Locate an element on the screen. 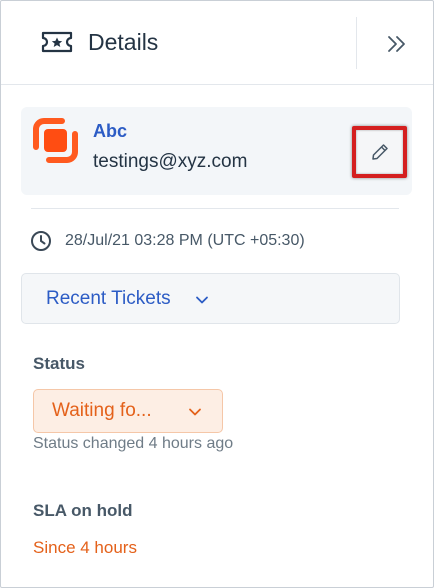  panel-header: Details is located at coordinates (217, 43).